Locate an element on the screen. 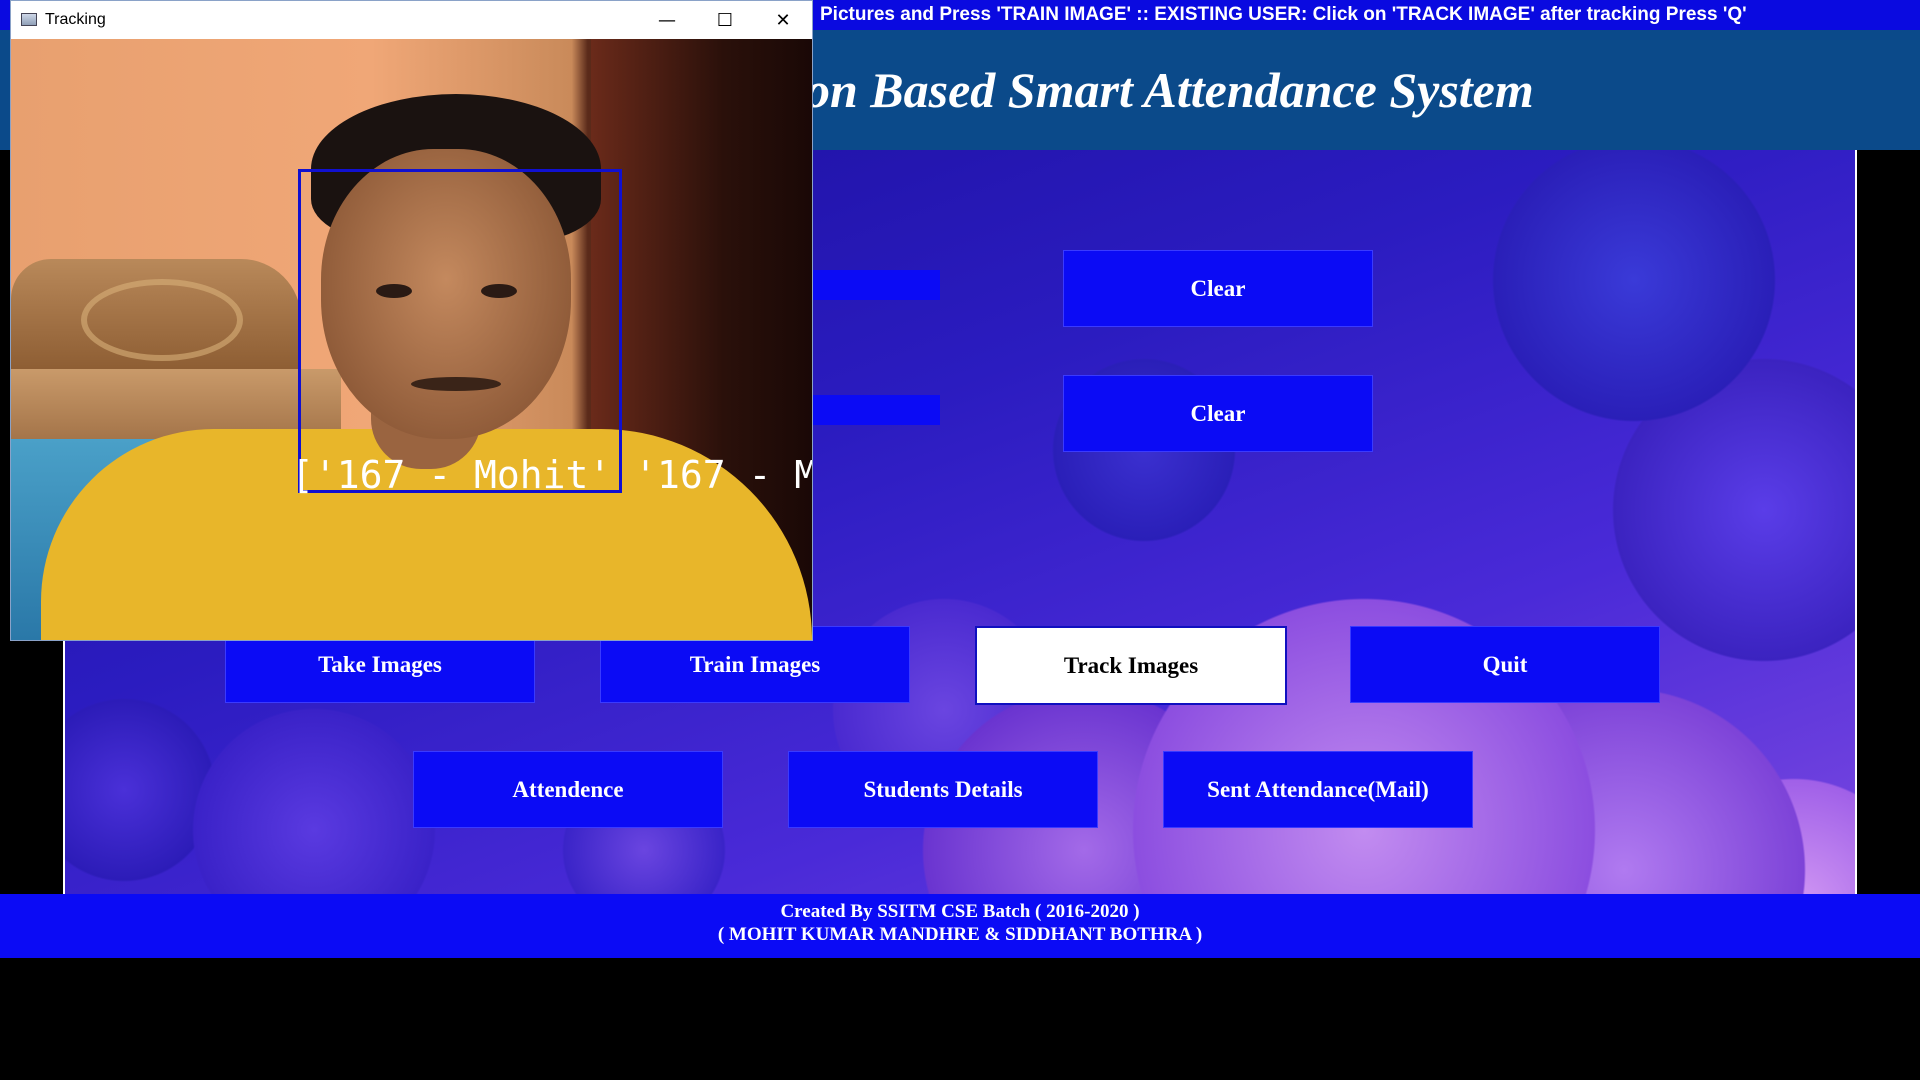 Image resolution: width=1920 pixels, height=1080 pixels. track-images-button: Track Images is located at coordinates (1131, 665).